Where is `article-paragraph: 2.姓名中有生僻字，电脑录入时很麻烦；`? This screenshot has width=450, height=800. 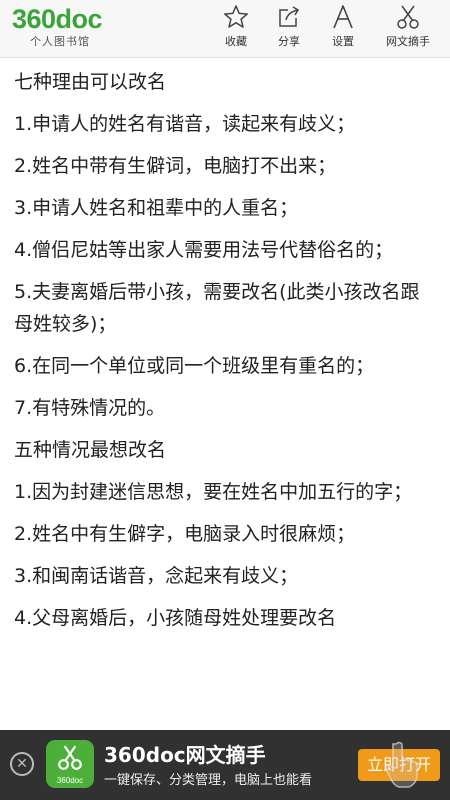 article-paragraph: 2.姓名中有生僻字，电脑录入时很麻烦； is located at coordinates (185, 534).